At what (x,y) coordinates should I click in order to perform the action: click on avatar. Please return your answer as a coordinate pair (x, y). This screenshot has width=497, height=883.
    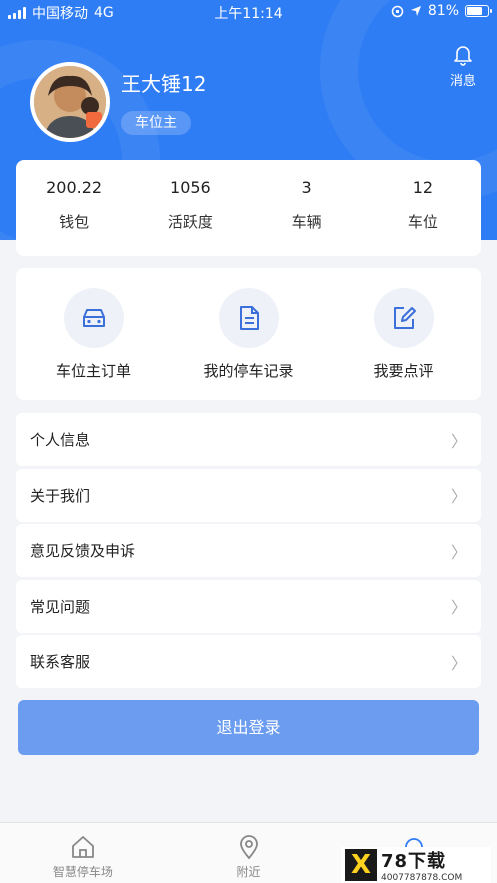
    Looking at the image, I should click on (70, 102).